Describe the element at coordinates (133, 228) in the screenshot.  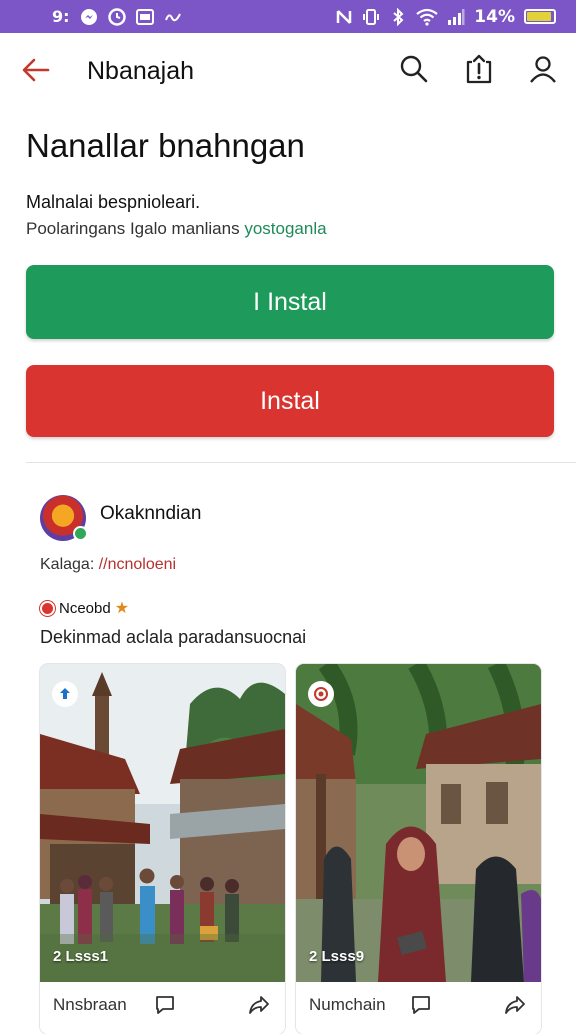
I see `description-text: Poolaringans Igalo manlians` at that location.